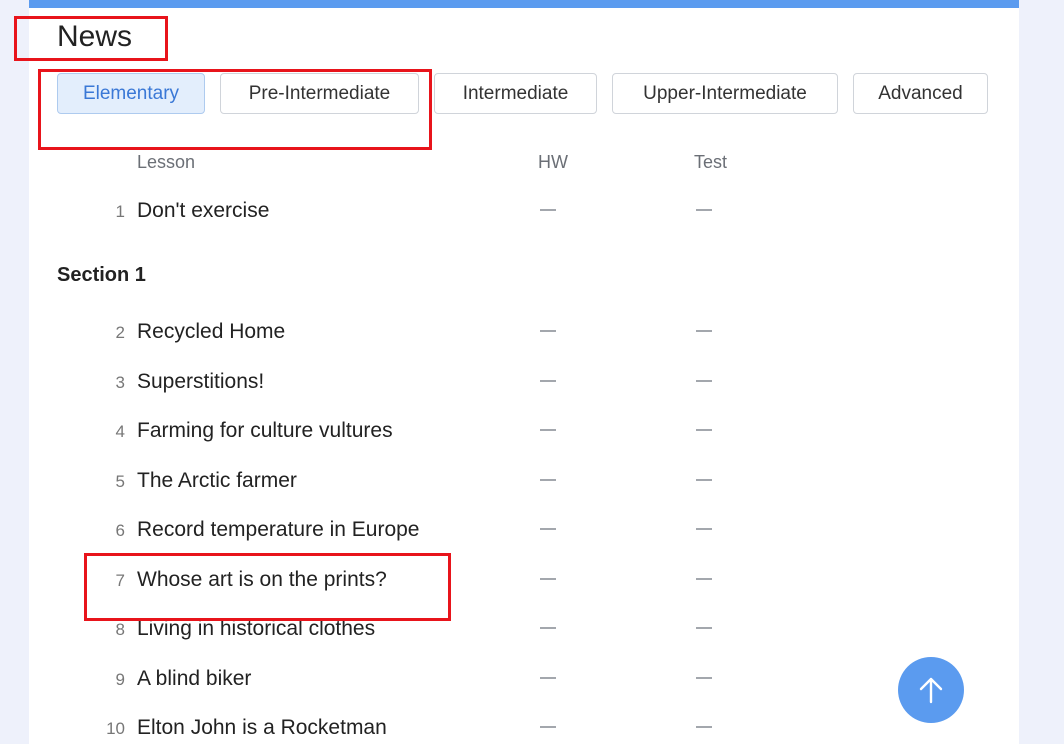  Describe the element at coordinates (101, 275) in the screenshot. I see `section-title: Section 1` at that location.